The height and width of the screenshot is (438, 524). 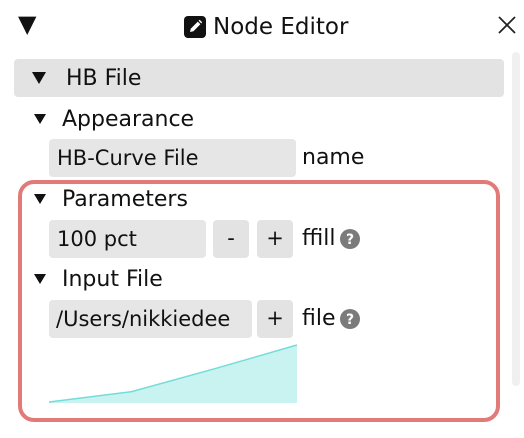 I want to click on section-appearance: Appearance, so click(x=114, y=119).